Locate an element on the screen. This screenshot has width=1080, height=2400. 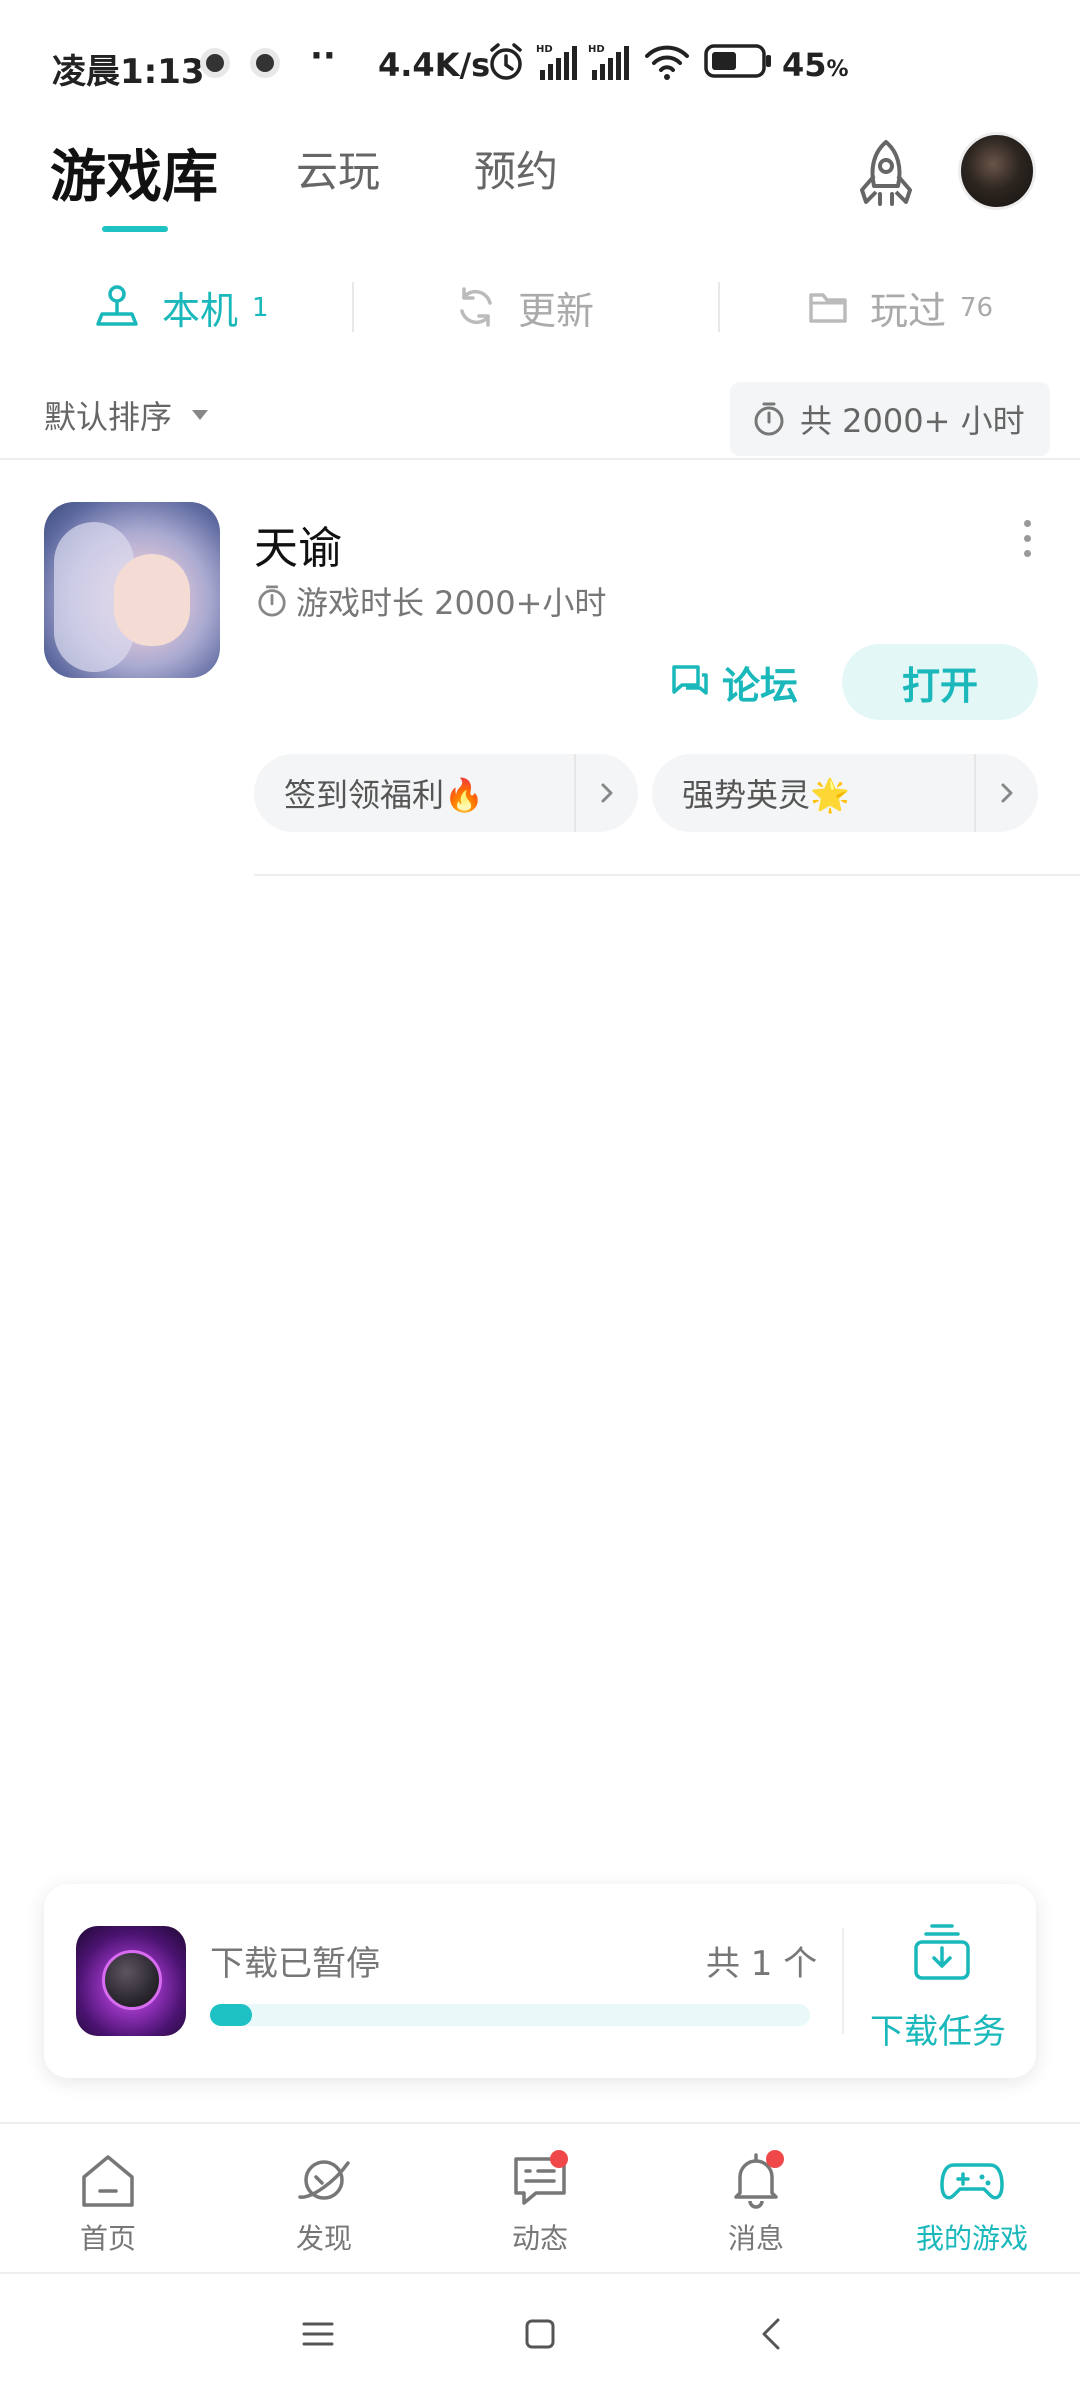
chip-checkin-reward: 签到领福利🔥 is located at coordinates (446, 793).